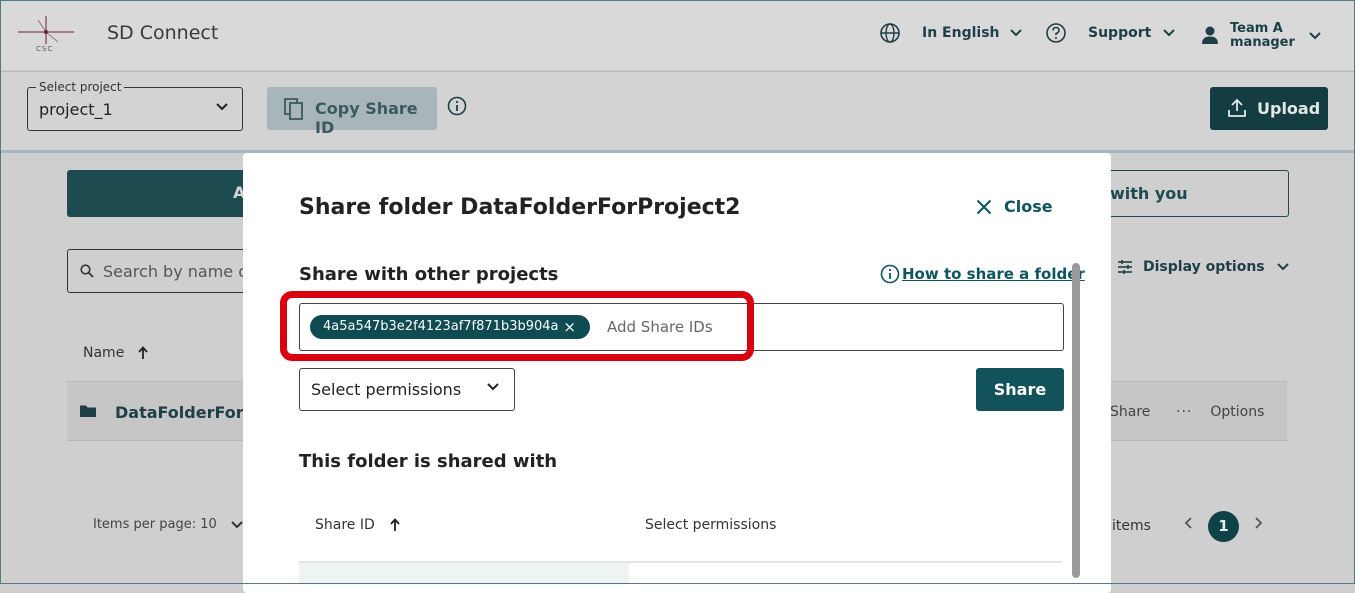 The height and width of the screenshot is (593, 1355). What do you see at coordinates (167, 193) in the screenshot?
I see `tab-all-folders: A` at bounding box center [167, 193].